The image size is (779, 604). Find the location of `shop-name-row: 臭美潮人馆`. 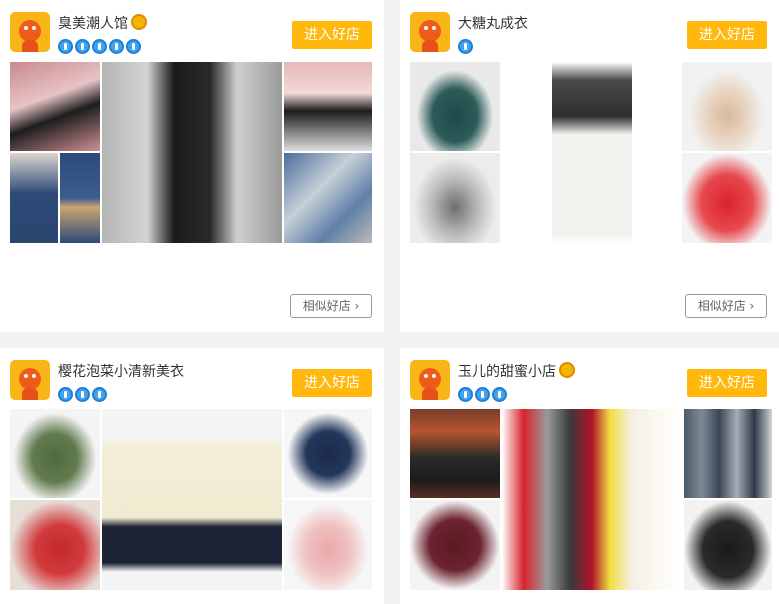

shop-name-row: 臭美潮人馆 is located at coordinates (102, 23).